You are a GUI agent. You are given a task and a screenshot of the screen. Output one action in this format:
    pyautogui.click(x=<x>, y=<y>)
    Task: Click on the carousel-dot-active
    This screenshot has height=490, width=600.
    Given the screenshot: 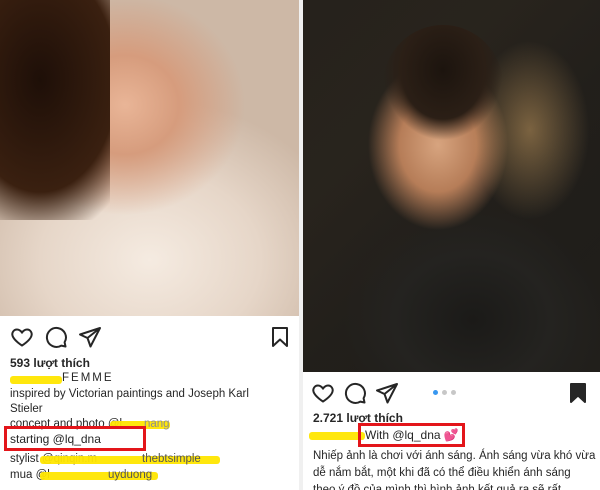 What is the action you would take?
    pyautogui.click(x=435, y=392)
    